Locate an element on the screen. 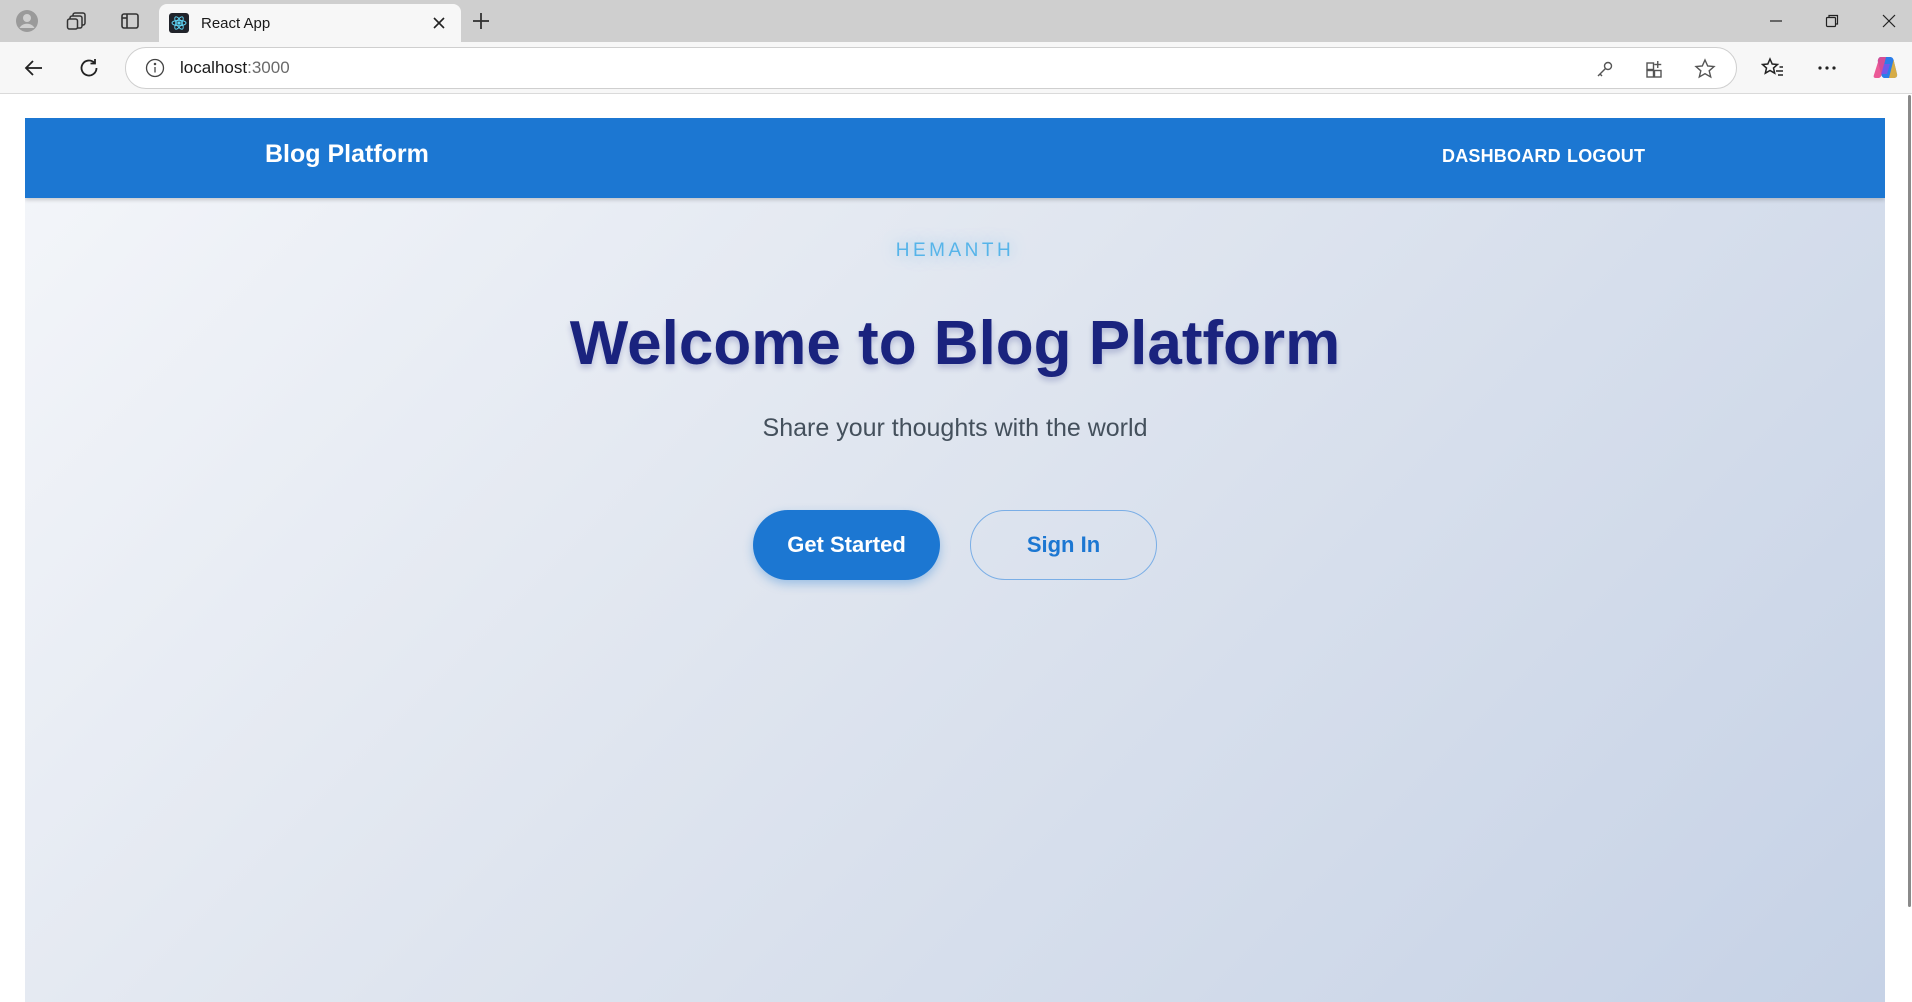 The height and width of the screenshot is (1002, 1912). reload-icon is located at coordinates (89, 68).